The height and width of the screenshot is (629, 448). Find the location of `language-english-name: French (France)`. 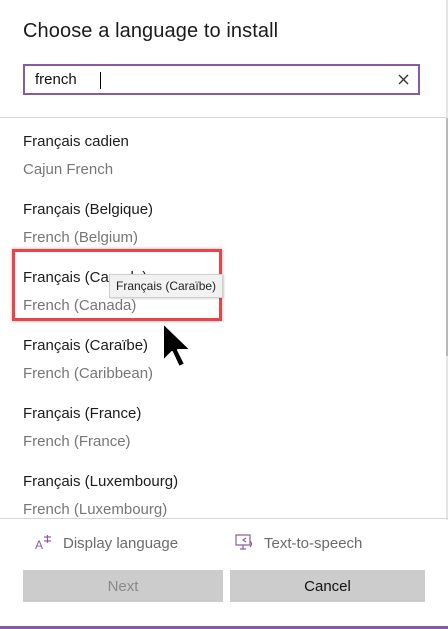

language-english-name: French (France) is located at coordinates (77, 441).